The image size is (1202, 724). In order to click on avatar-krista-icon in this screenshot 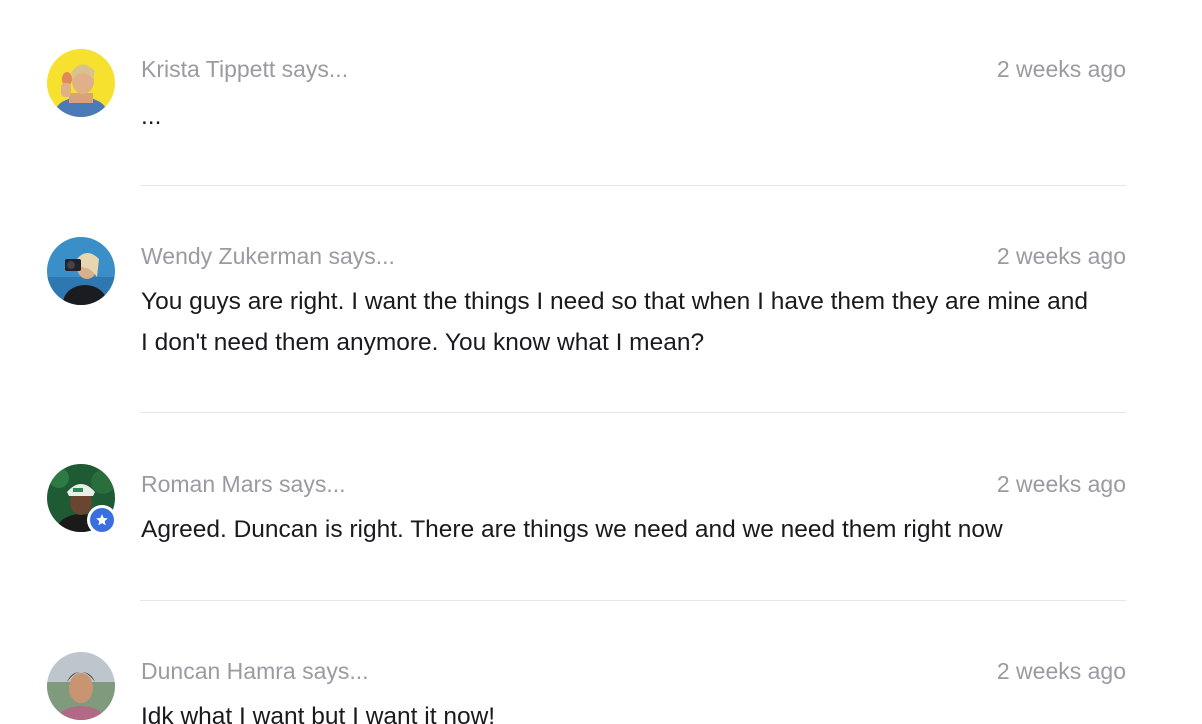, I will do `click(81, 83)`.